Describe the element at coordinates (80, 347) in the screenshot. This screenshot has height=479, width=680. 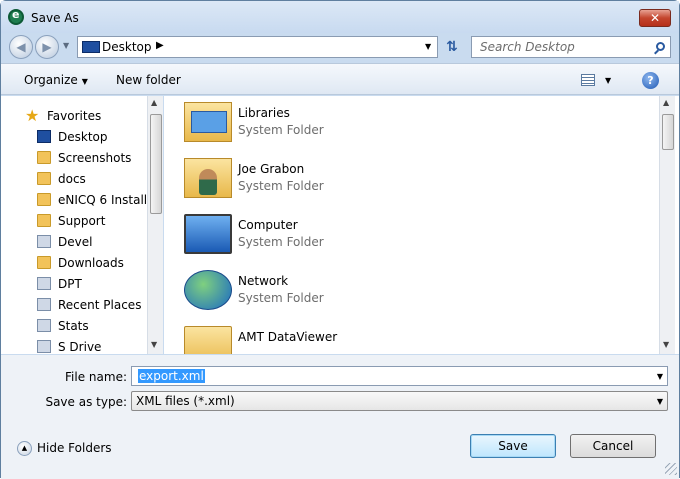
I see `sidebar-item-label: S Drive` at that location.